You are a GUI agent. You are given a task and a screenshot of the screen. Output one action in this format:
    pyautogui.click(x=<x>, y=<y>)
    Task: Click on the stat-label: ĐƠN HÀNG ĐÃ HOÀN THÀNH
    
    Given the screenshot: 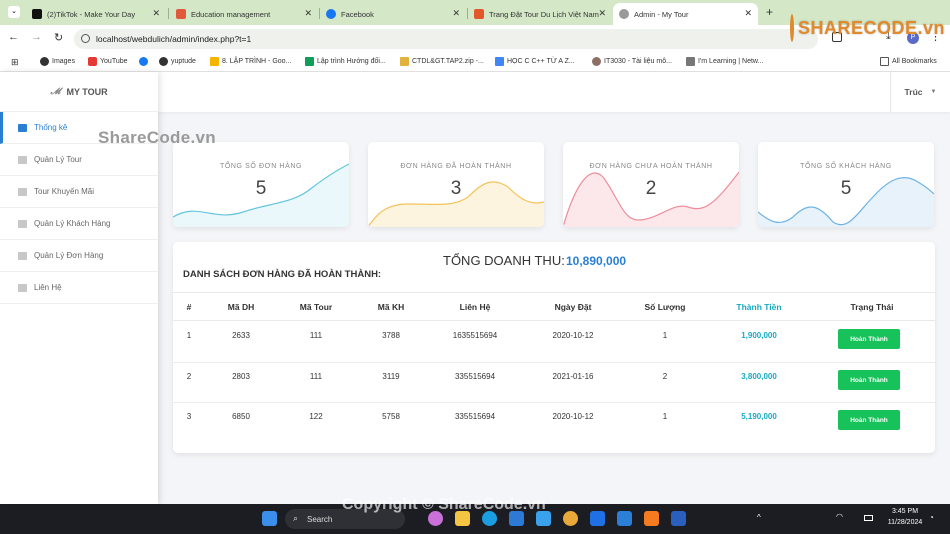 What is the action you would take?
    pyautogui.click(x=456, y=166)
    